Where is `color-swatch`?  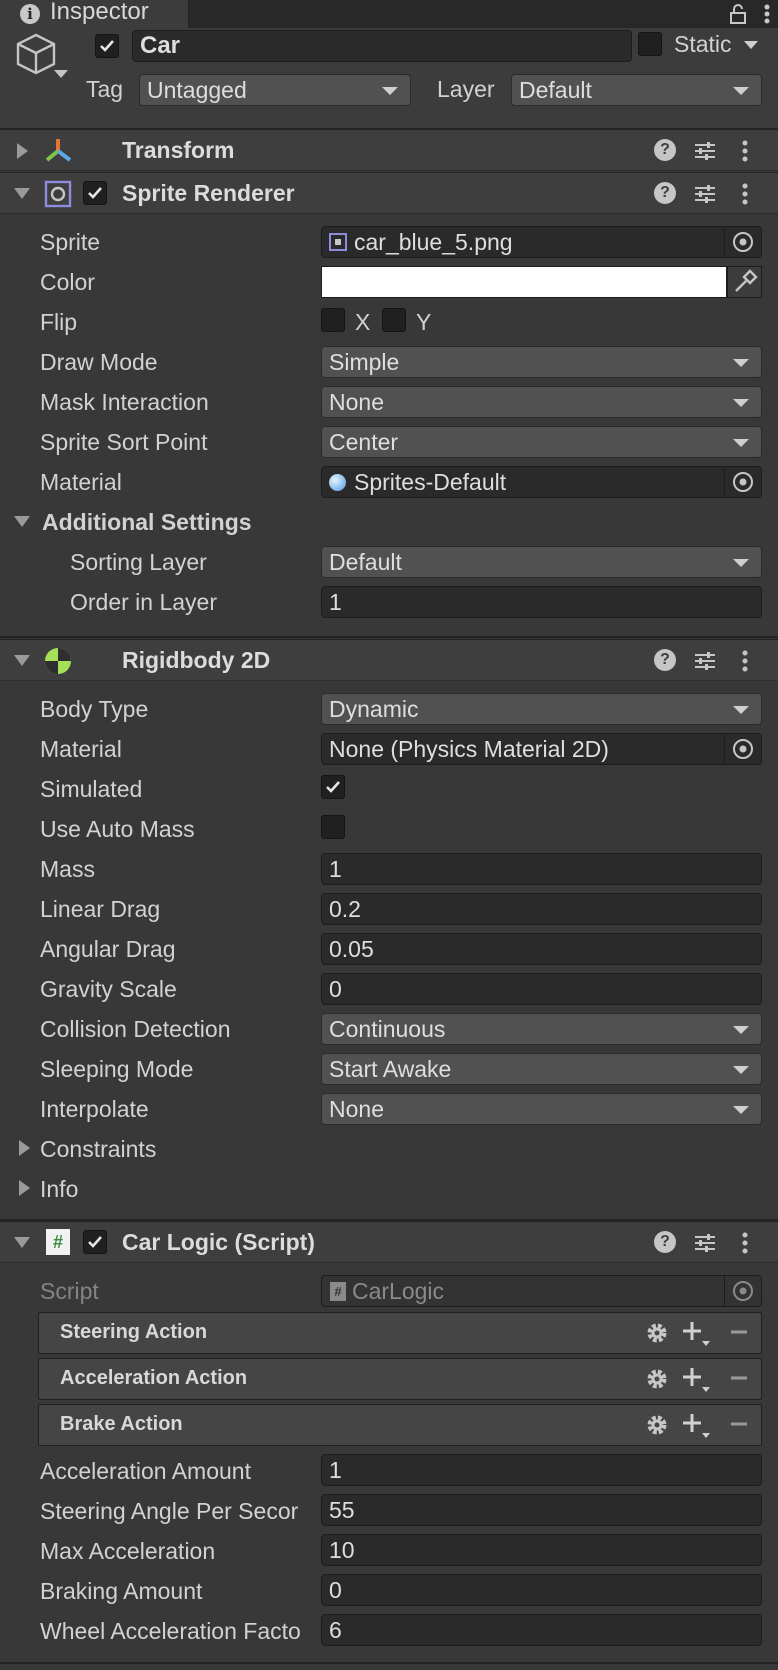
color-swatch is located at coordinates (524, 282).